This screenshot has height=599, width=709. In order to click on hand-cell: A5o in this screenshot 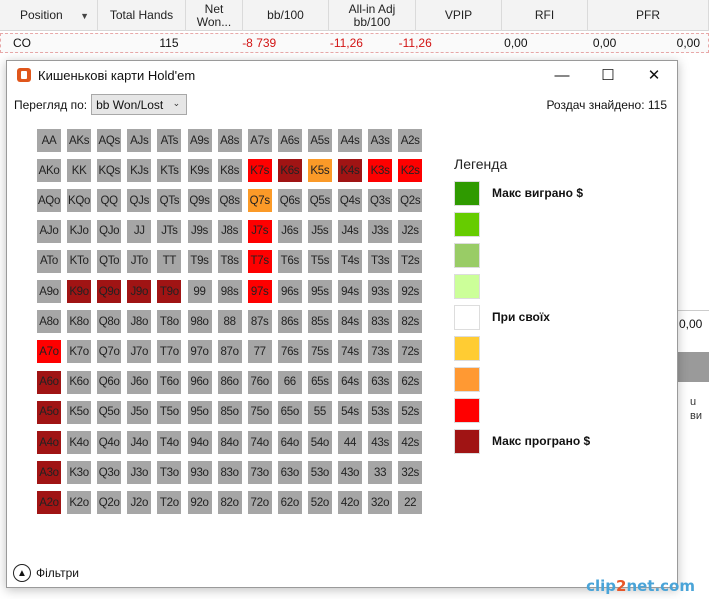, I will do `click(49, 412)`.